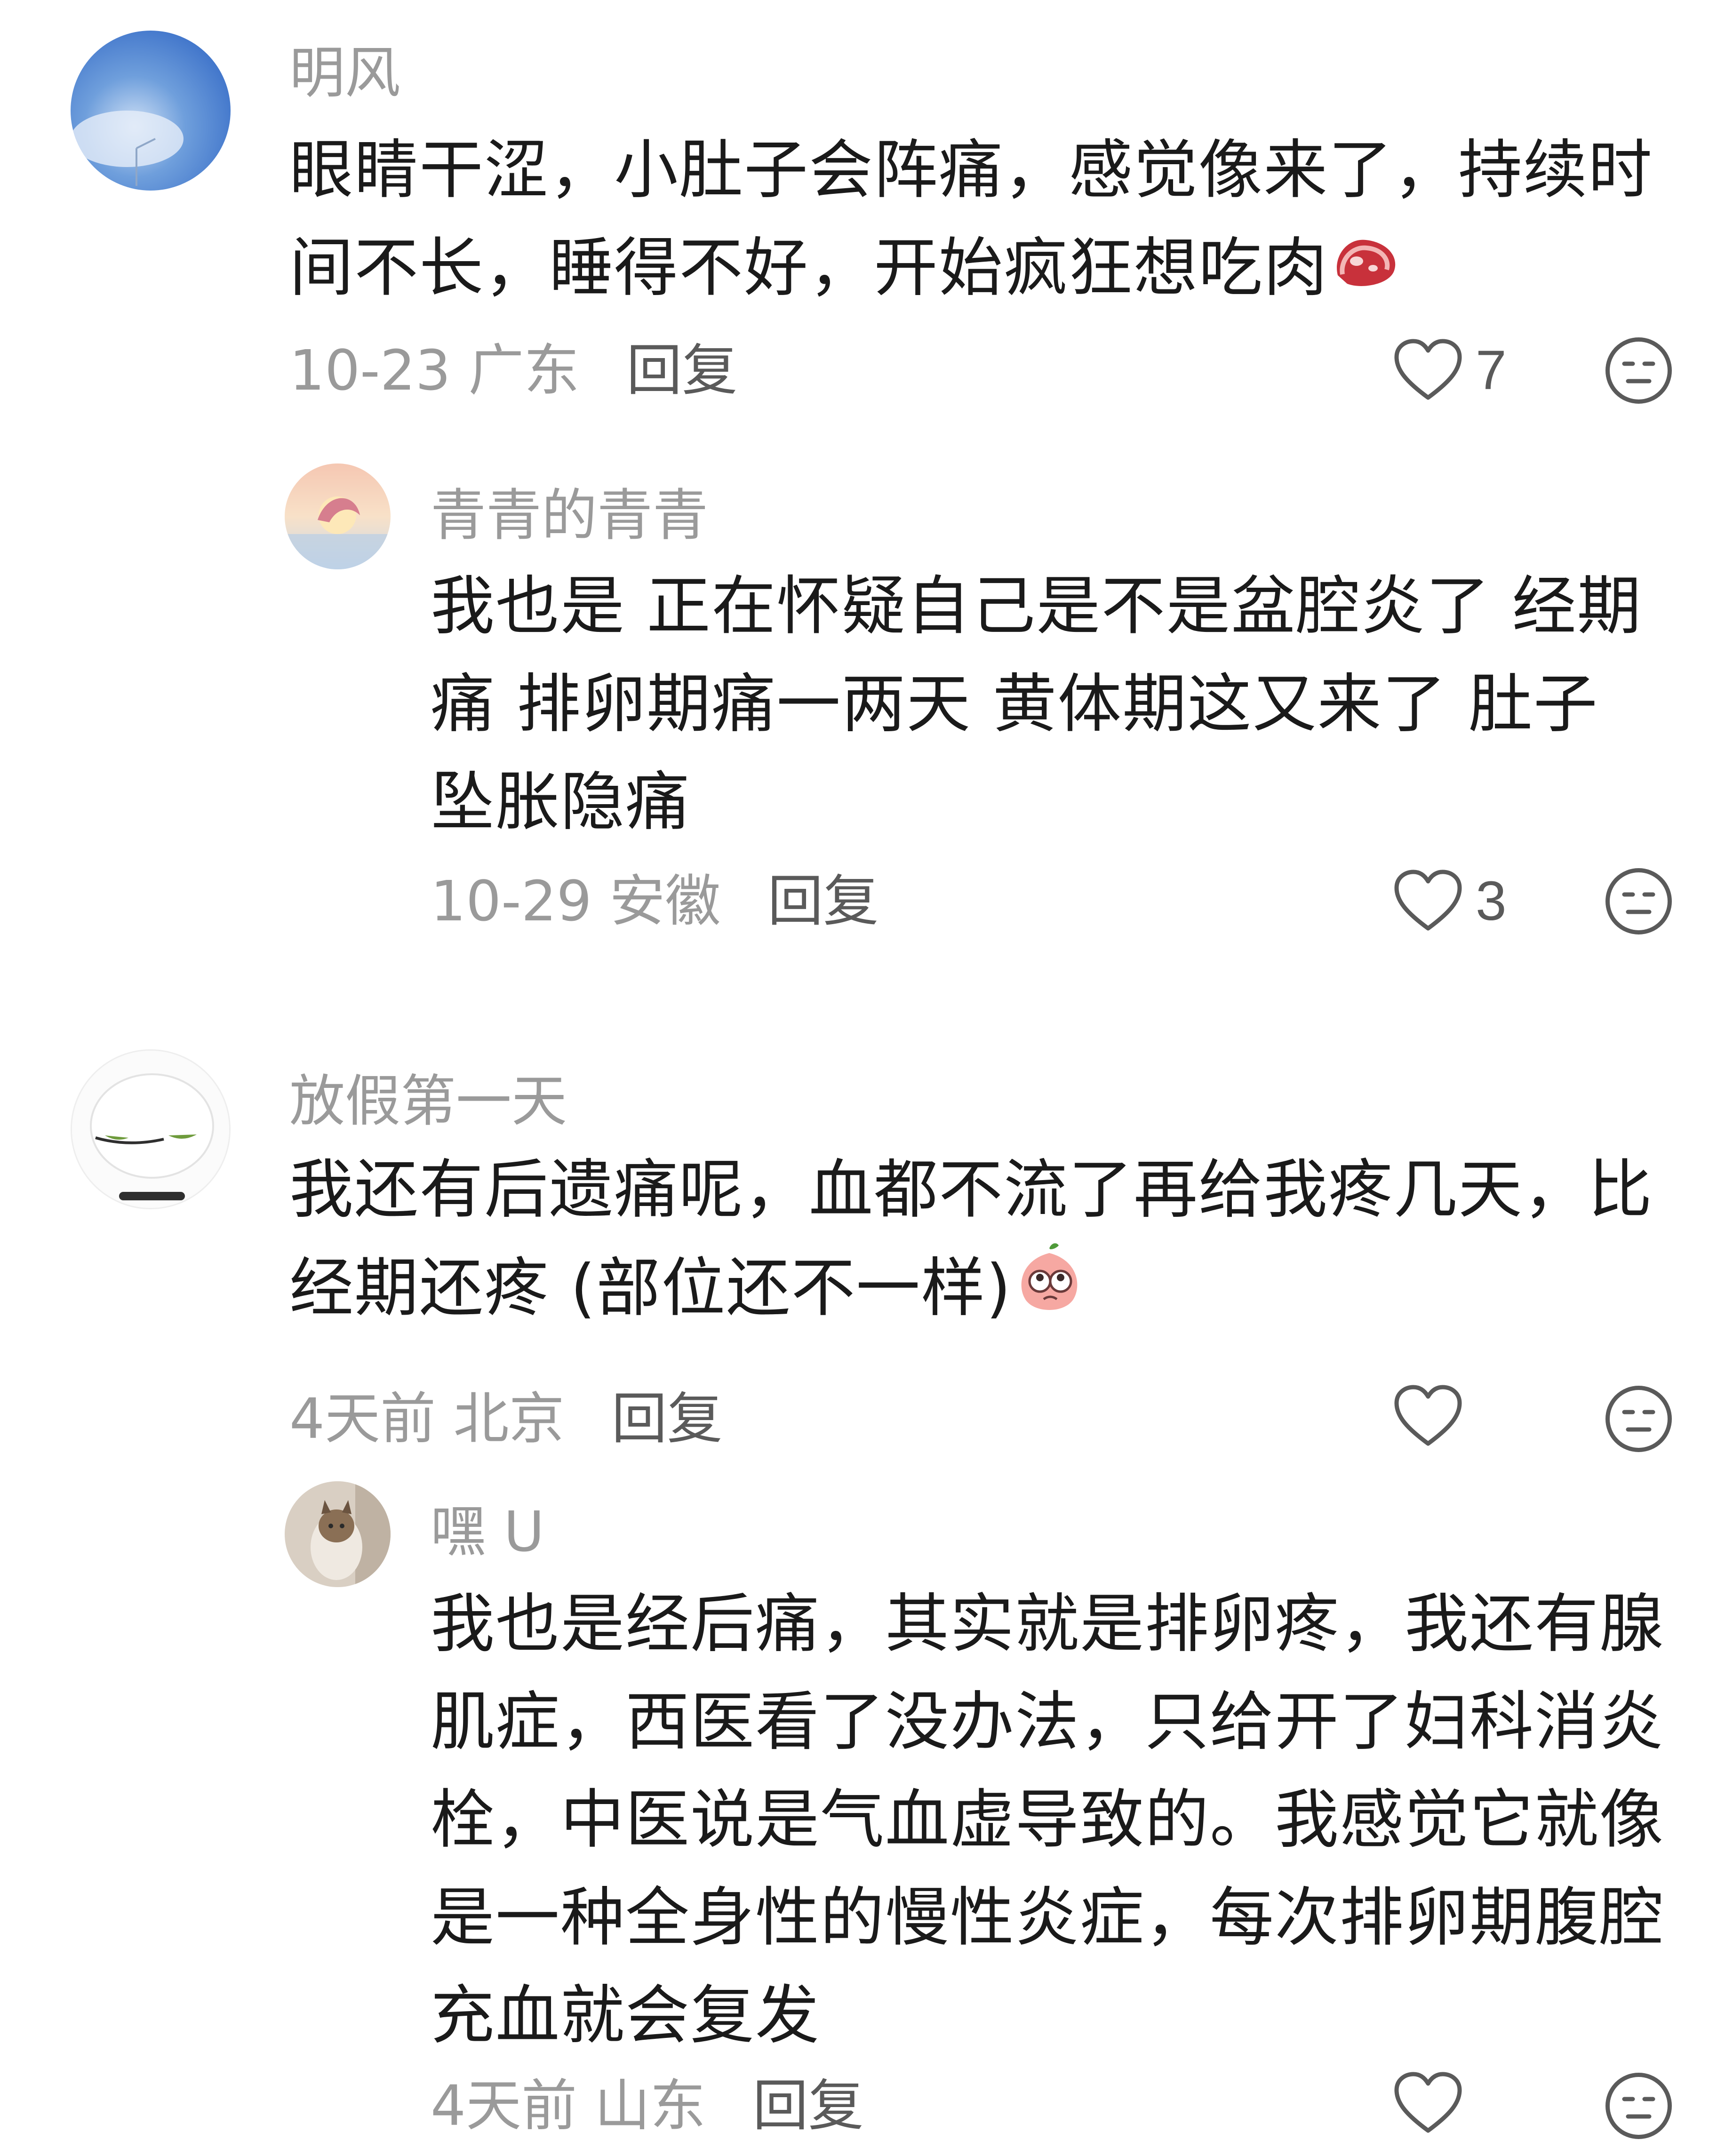 This screenshot has width=1733, height=2156. Describe the element at coordinates (427, 1418) in the screenshot. I see `comment-date-location: 4天前 北京` at that location.